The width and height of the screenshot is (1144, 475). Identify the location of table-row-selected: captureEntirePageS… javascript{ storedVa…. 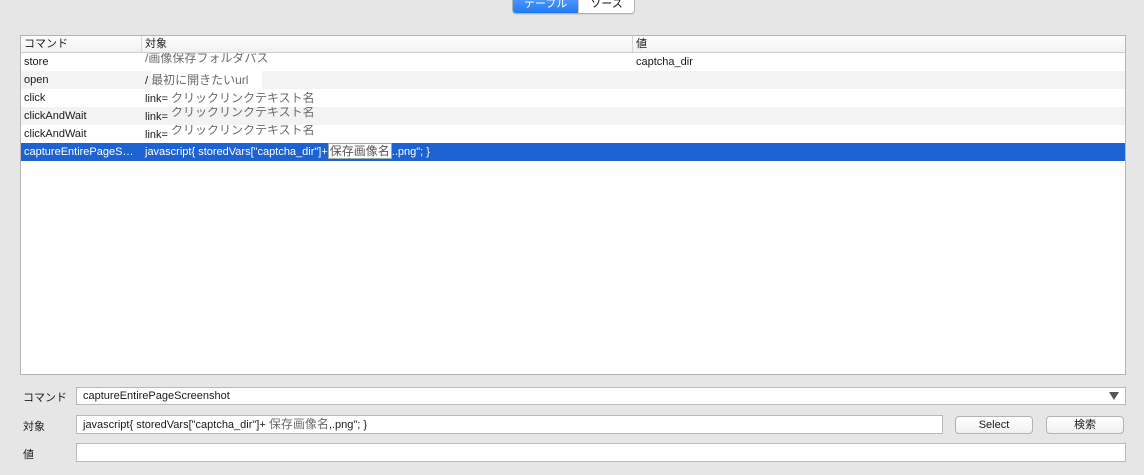
(573, 152).